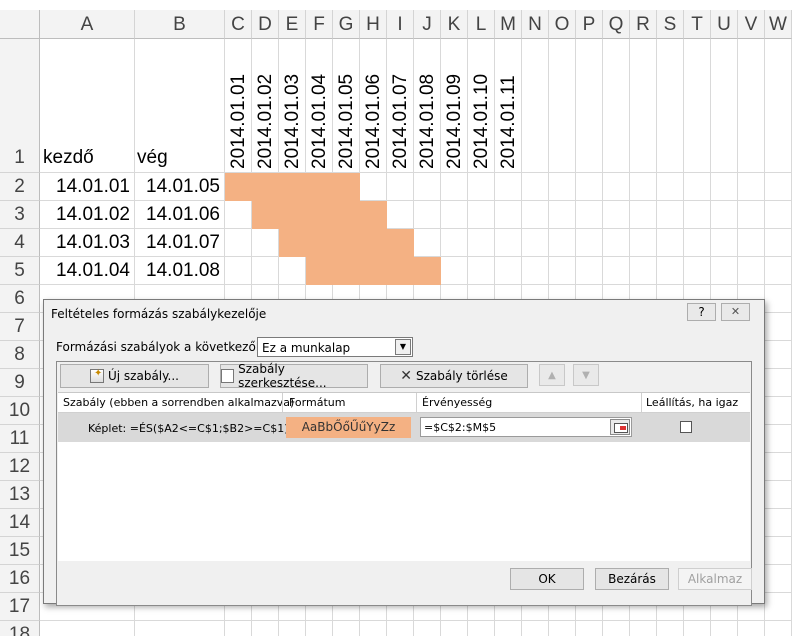  Describe the element at coordinates (292, 24) in the screenshot. I see `column-header-e: E` at that location.